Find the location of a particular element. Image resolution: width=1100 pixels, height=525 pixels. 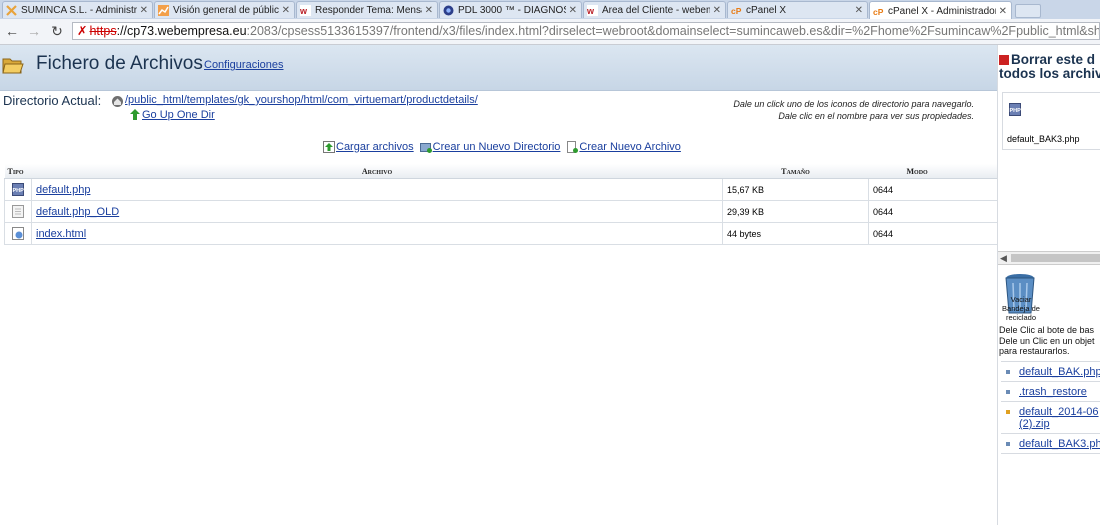

forward-arrow-icon: → is located at coordinates (34, 31).